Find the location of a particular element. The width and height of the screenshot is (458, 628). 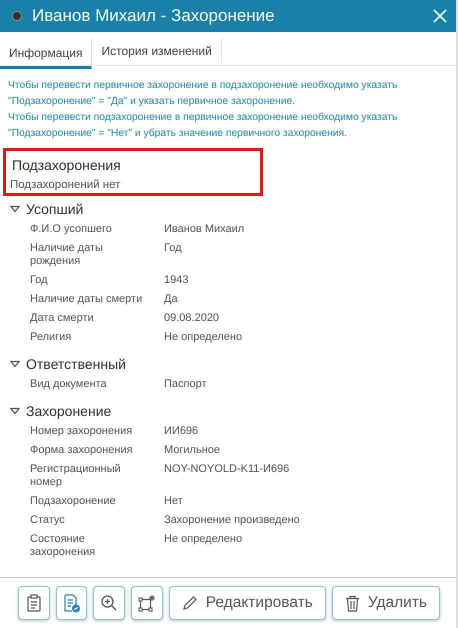

field-value: Захоронение произведено is located at coordinates (232, 520).